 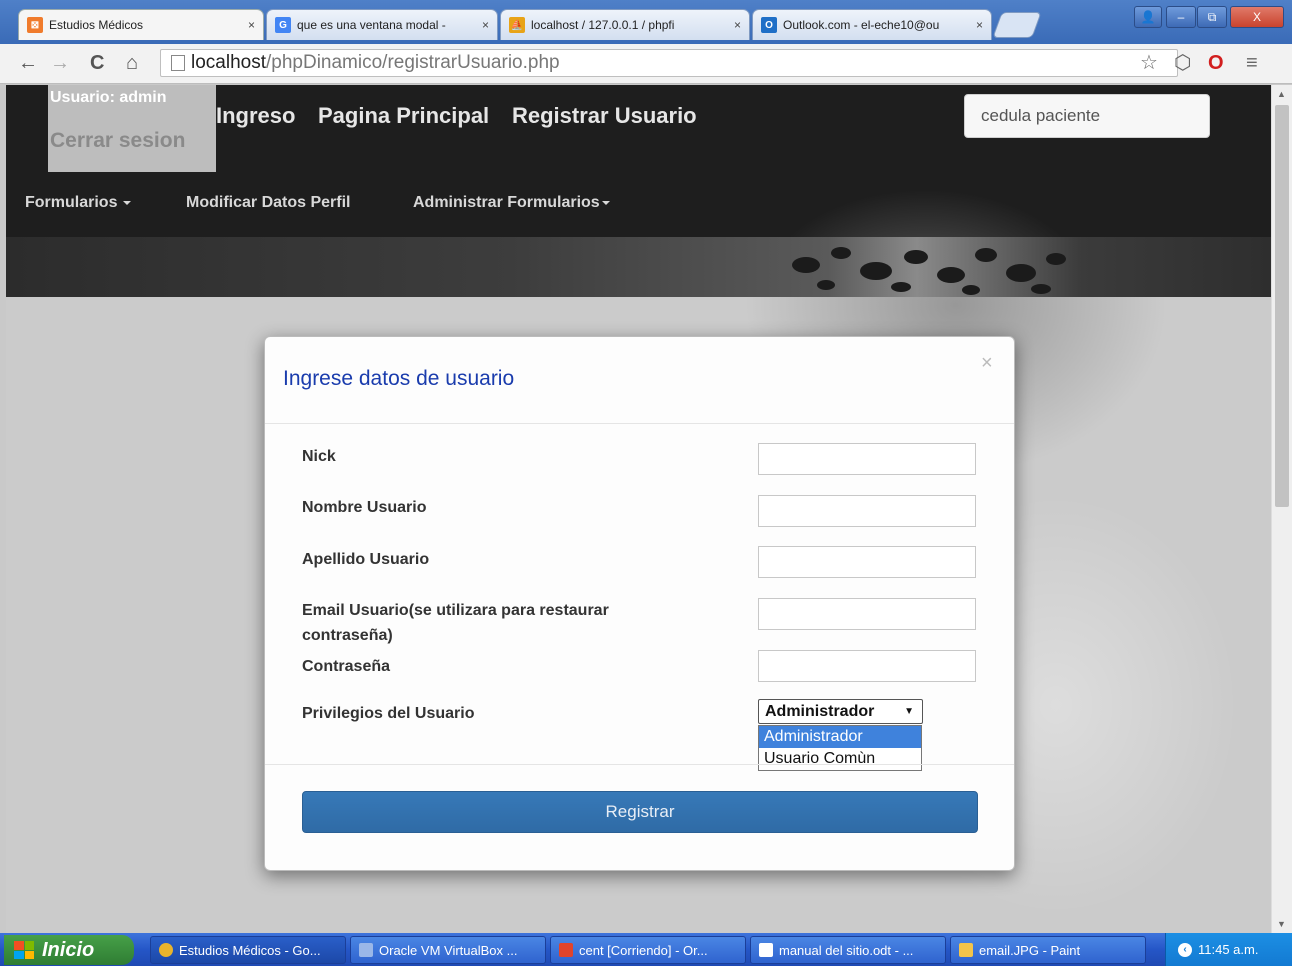 What do you see at coordinates (24, 950) in the screenshot?
I see `windows-logo-icon` at bounding box center [24, 950].